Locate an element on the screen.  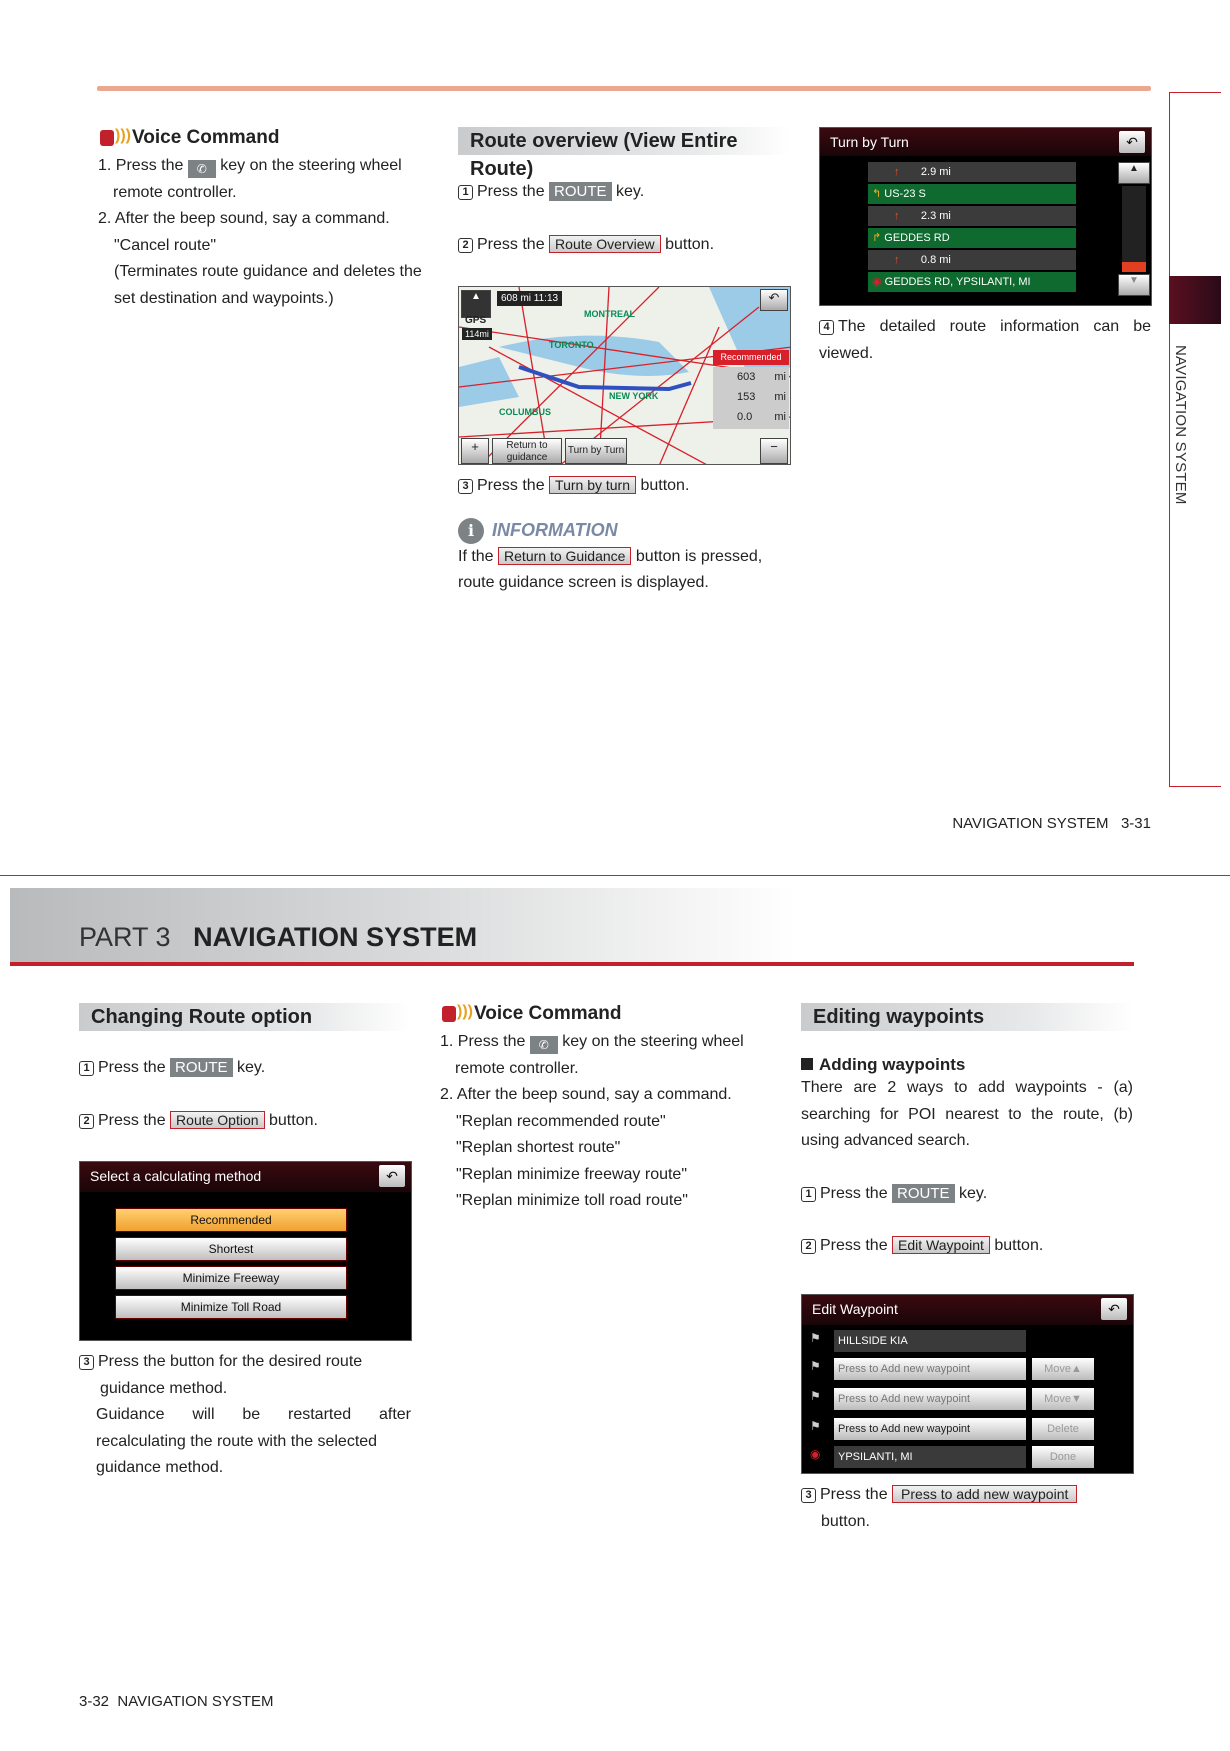
tbt-row: ↑ 2.3 mi is located at coordinates (972, 216).